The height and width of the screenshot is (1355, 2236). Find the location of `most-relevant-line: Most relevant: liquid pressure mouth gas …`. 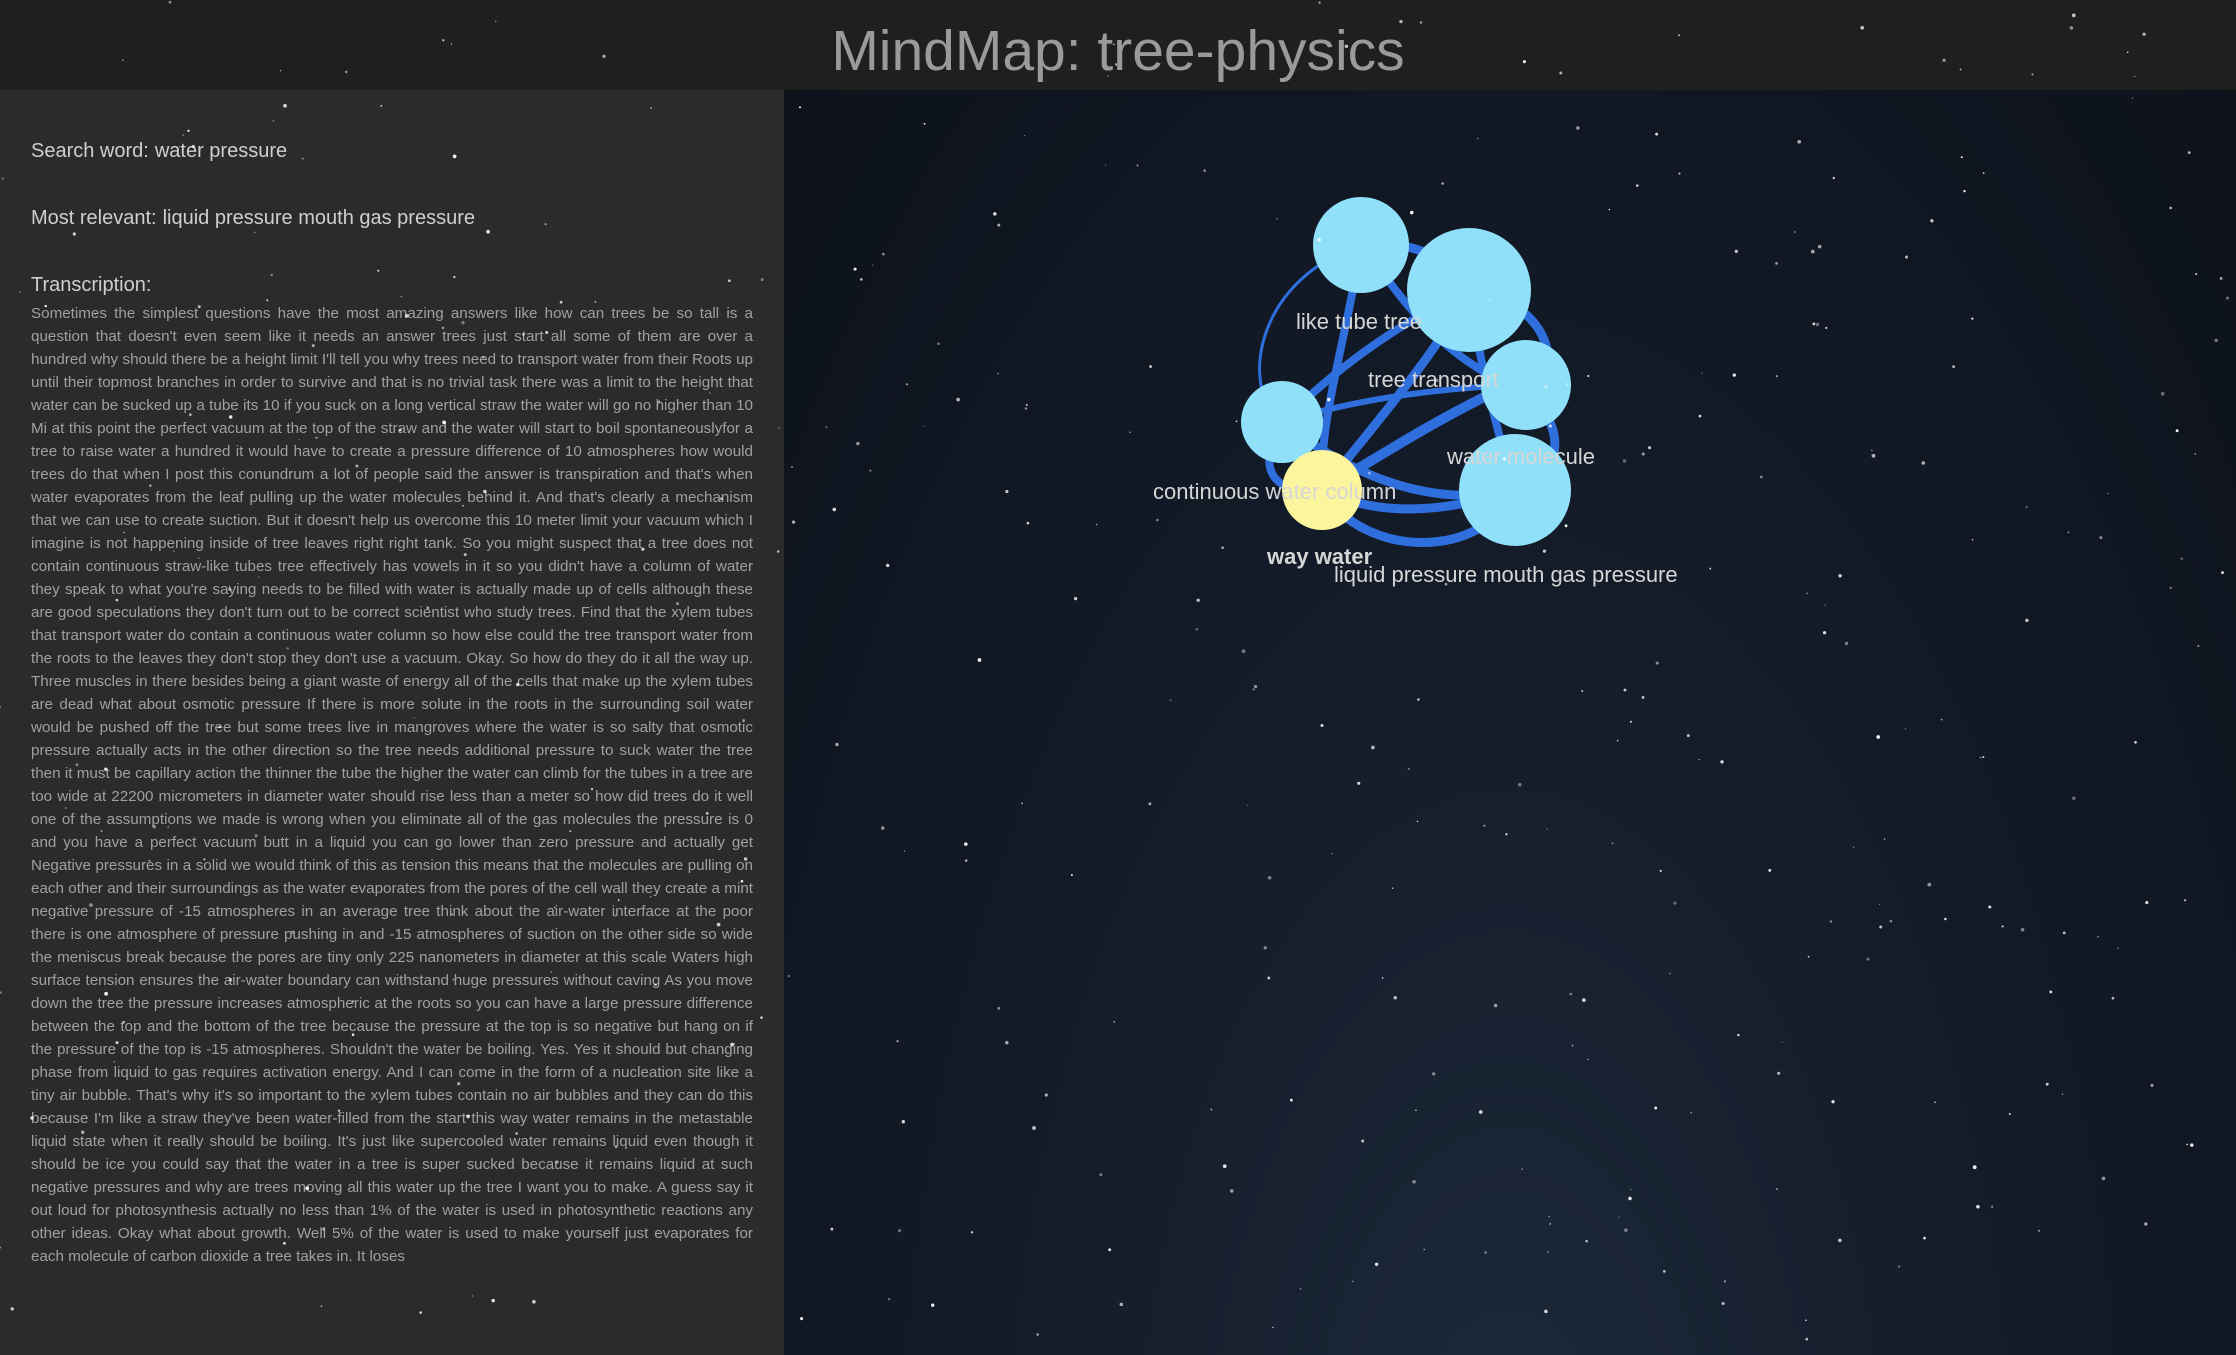

most-relevant-line: Most relevant: liquid pressure mouth gas … is located at coordinates (253, 218).